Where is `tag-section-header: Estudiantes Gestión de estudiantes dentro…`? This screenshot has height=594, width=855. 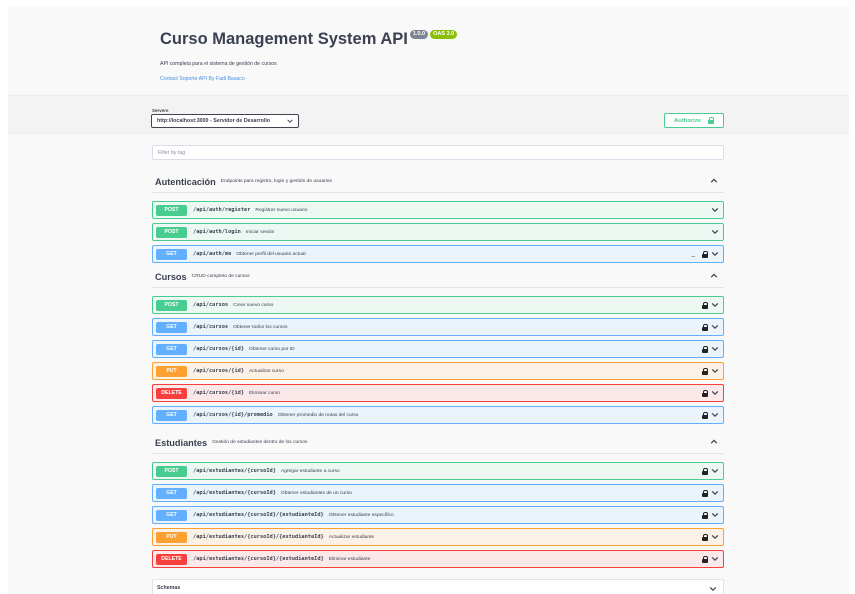
tag-section-header: Estudiantes Gestión de estudiantes dentro… is located at coordinates (438, 443).